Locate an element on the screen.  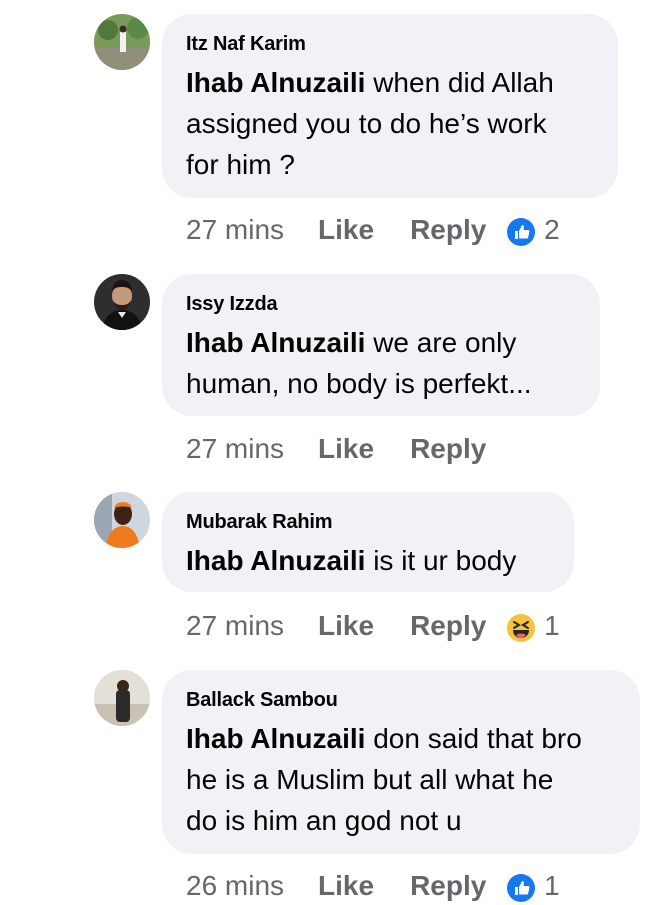
haha-reaction-icon is located at coordinates (521, 627).